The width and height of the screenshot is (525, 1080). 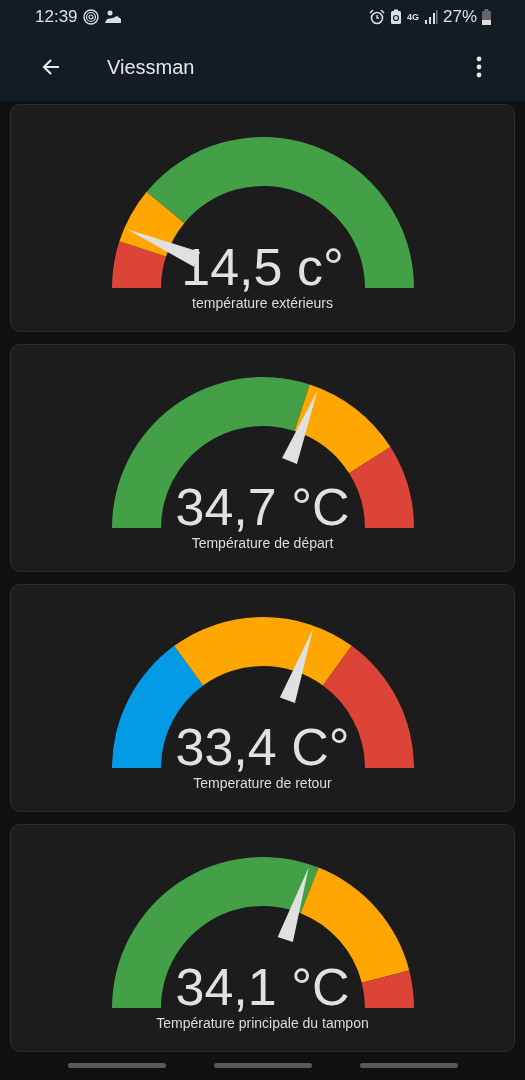 What do you see at coordinates (486, 16) in the screenshot?
I see `battery-icon` at bounding box center [486, 16].